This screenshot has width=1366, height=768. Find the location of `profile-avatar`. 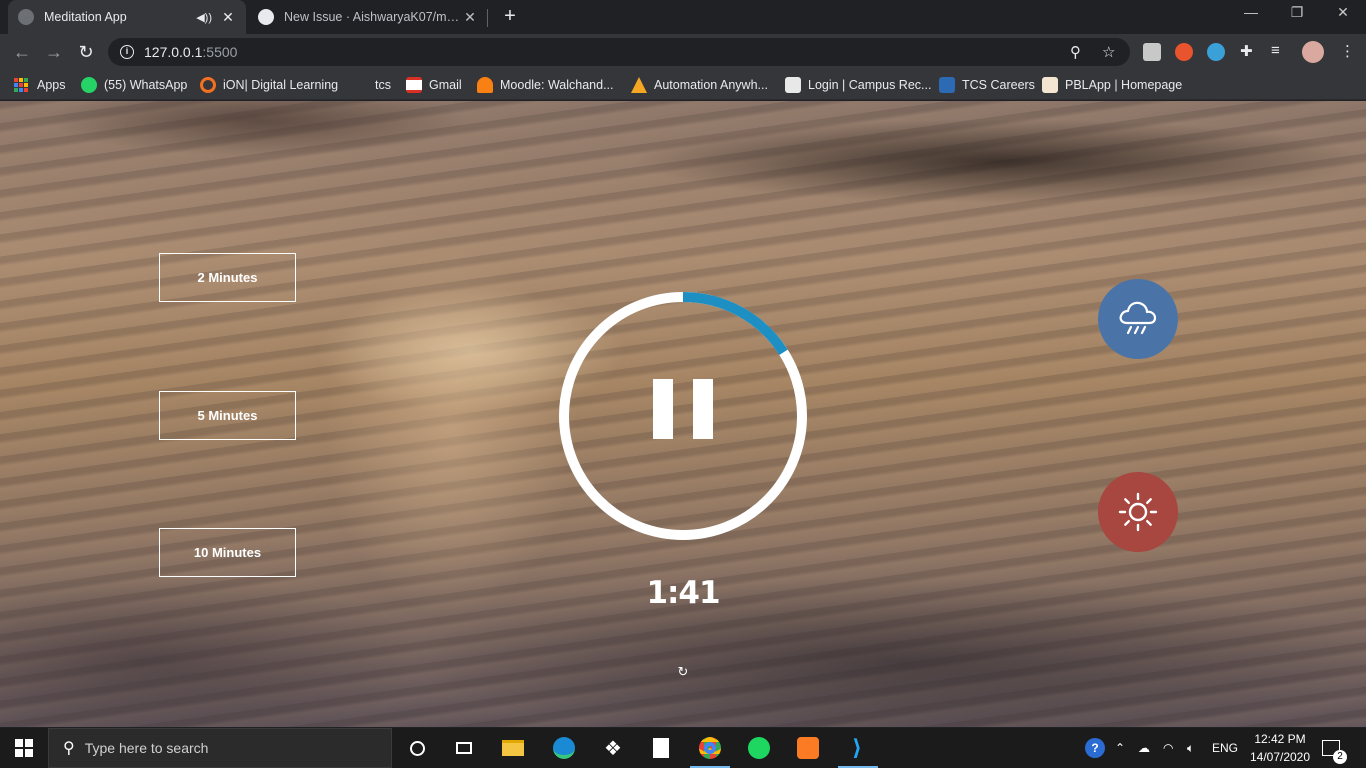

profile-avatar is located at coordinates (1313, 52).